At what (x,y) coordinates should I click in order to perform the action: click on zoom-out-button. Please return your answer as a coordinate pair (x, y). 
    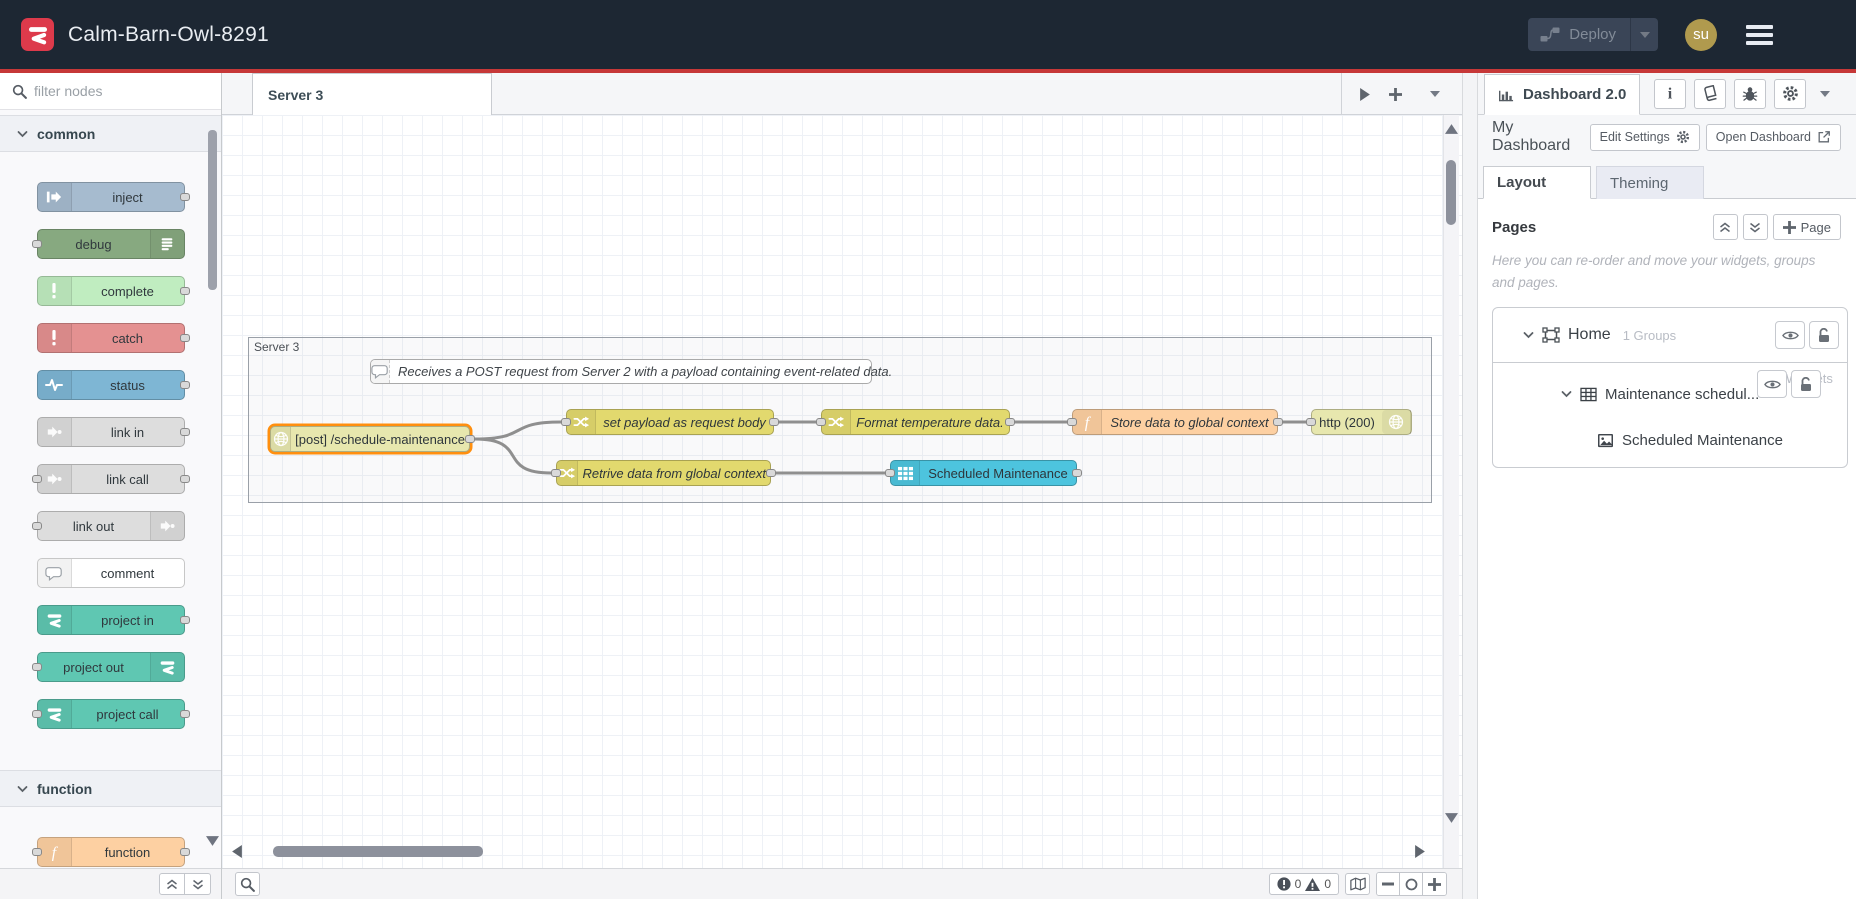
    Looking at the image, I should click on (1388, 884).